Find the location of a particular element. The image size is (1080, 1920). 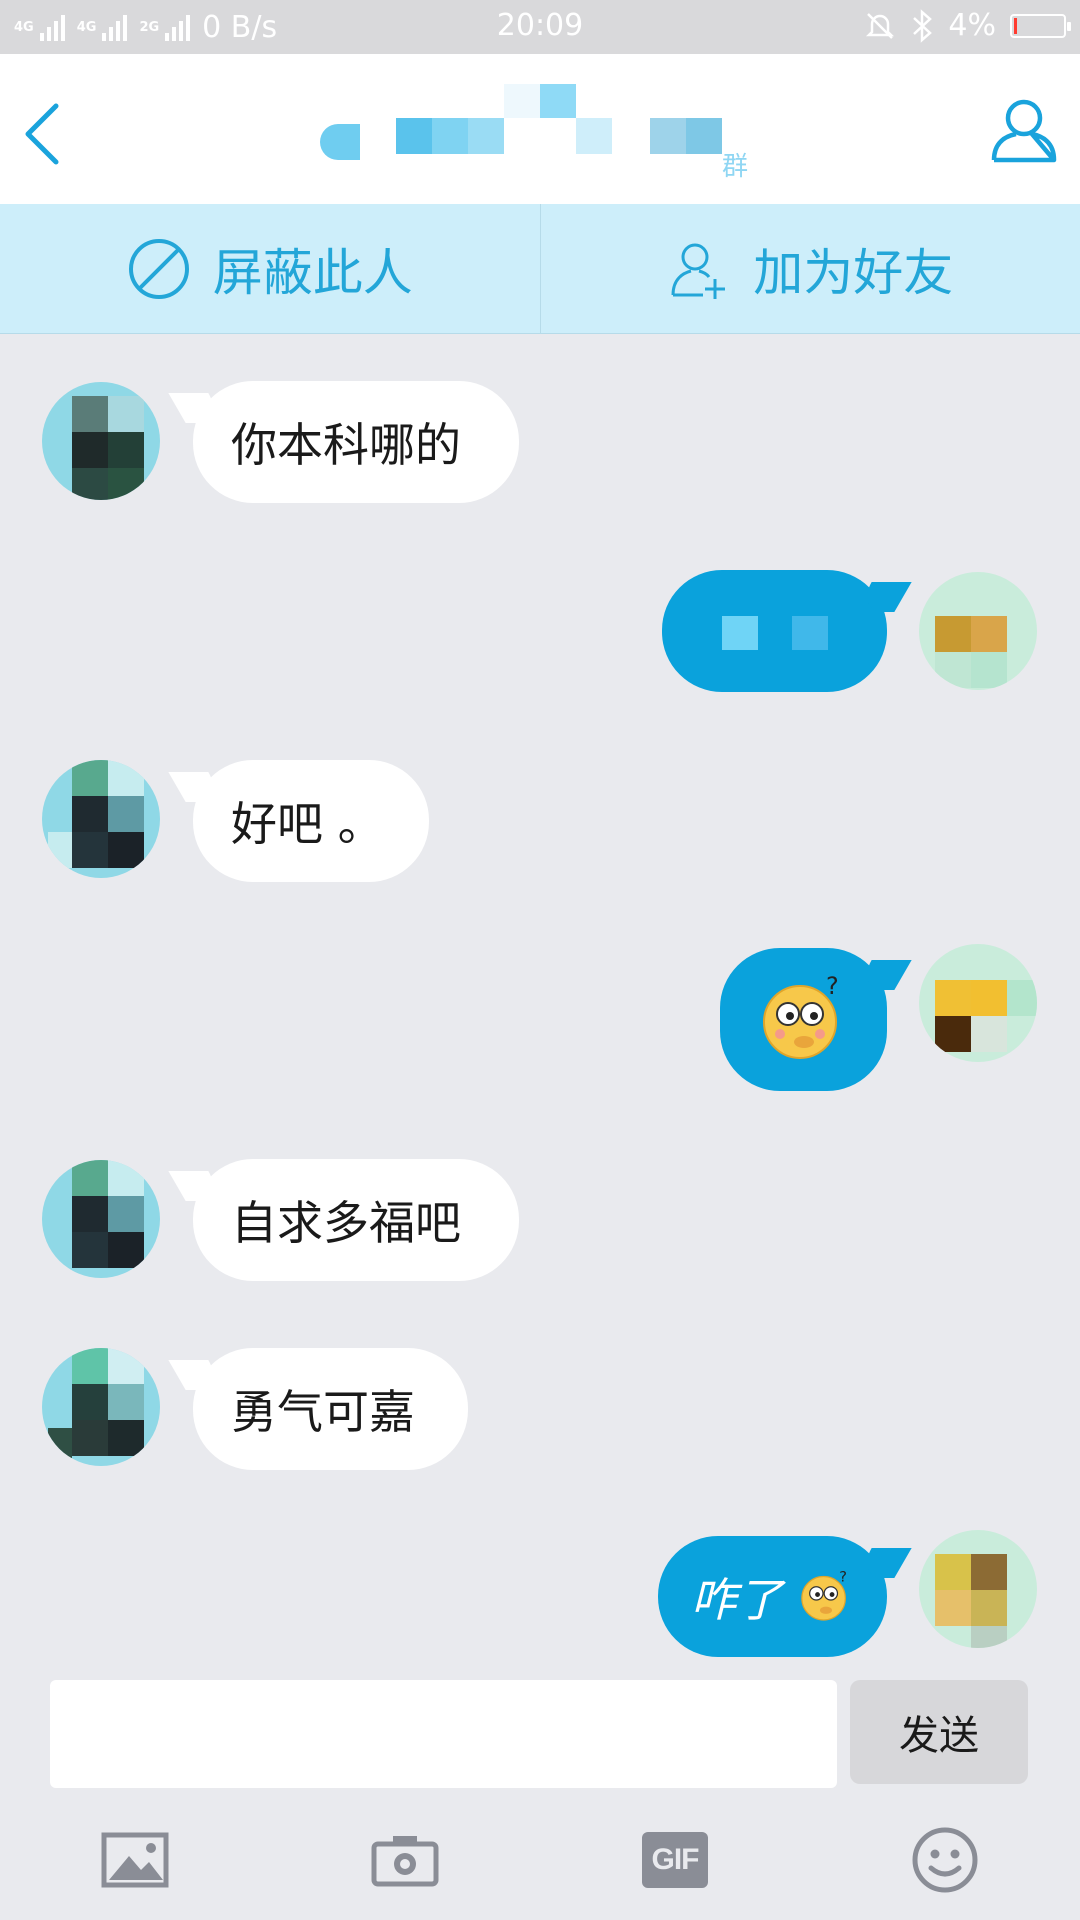

camera-icon is located at coordinates (405, 1861).